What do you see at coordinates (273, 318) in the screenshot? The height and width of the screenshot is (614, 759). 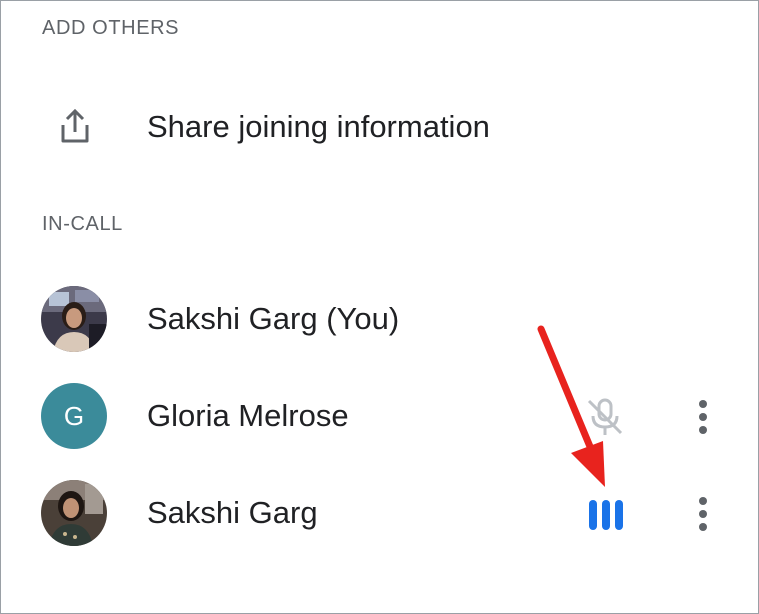 I see `participant-name: Sakshi Garg (You)` at bounding box center [273, 318].